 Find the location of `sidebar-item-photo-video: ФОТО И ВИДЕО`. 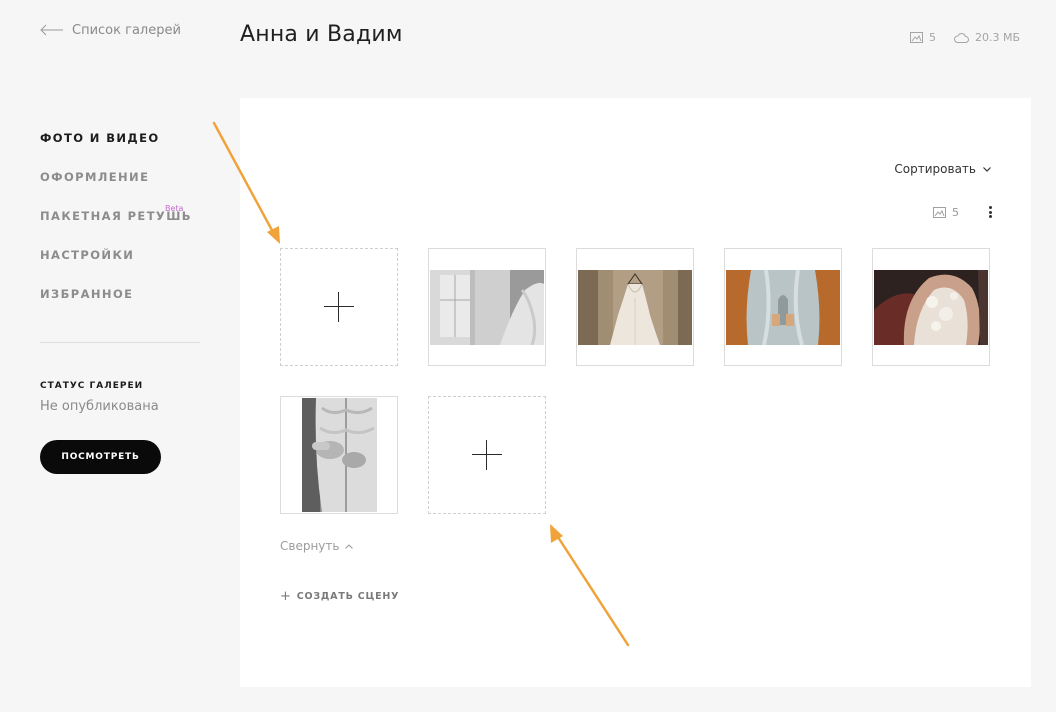

sidebar-item-photo-video: ФОТО И ВИДЕО is located at coordinates (120, 147).